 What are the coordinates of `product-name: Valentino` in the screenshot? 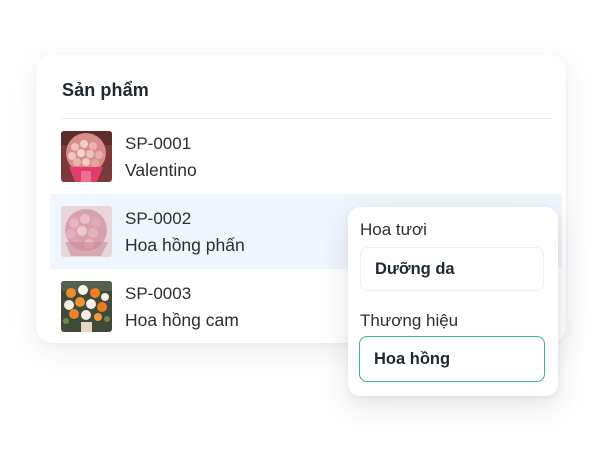 It's located at (161, 170).